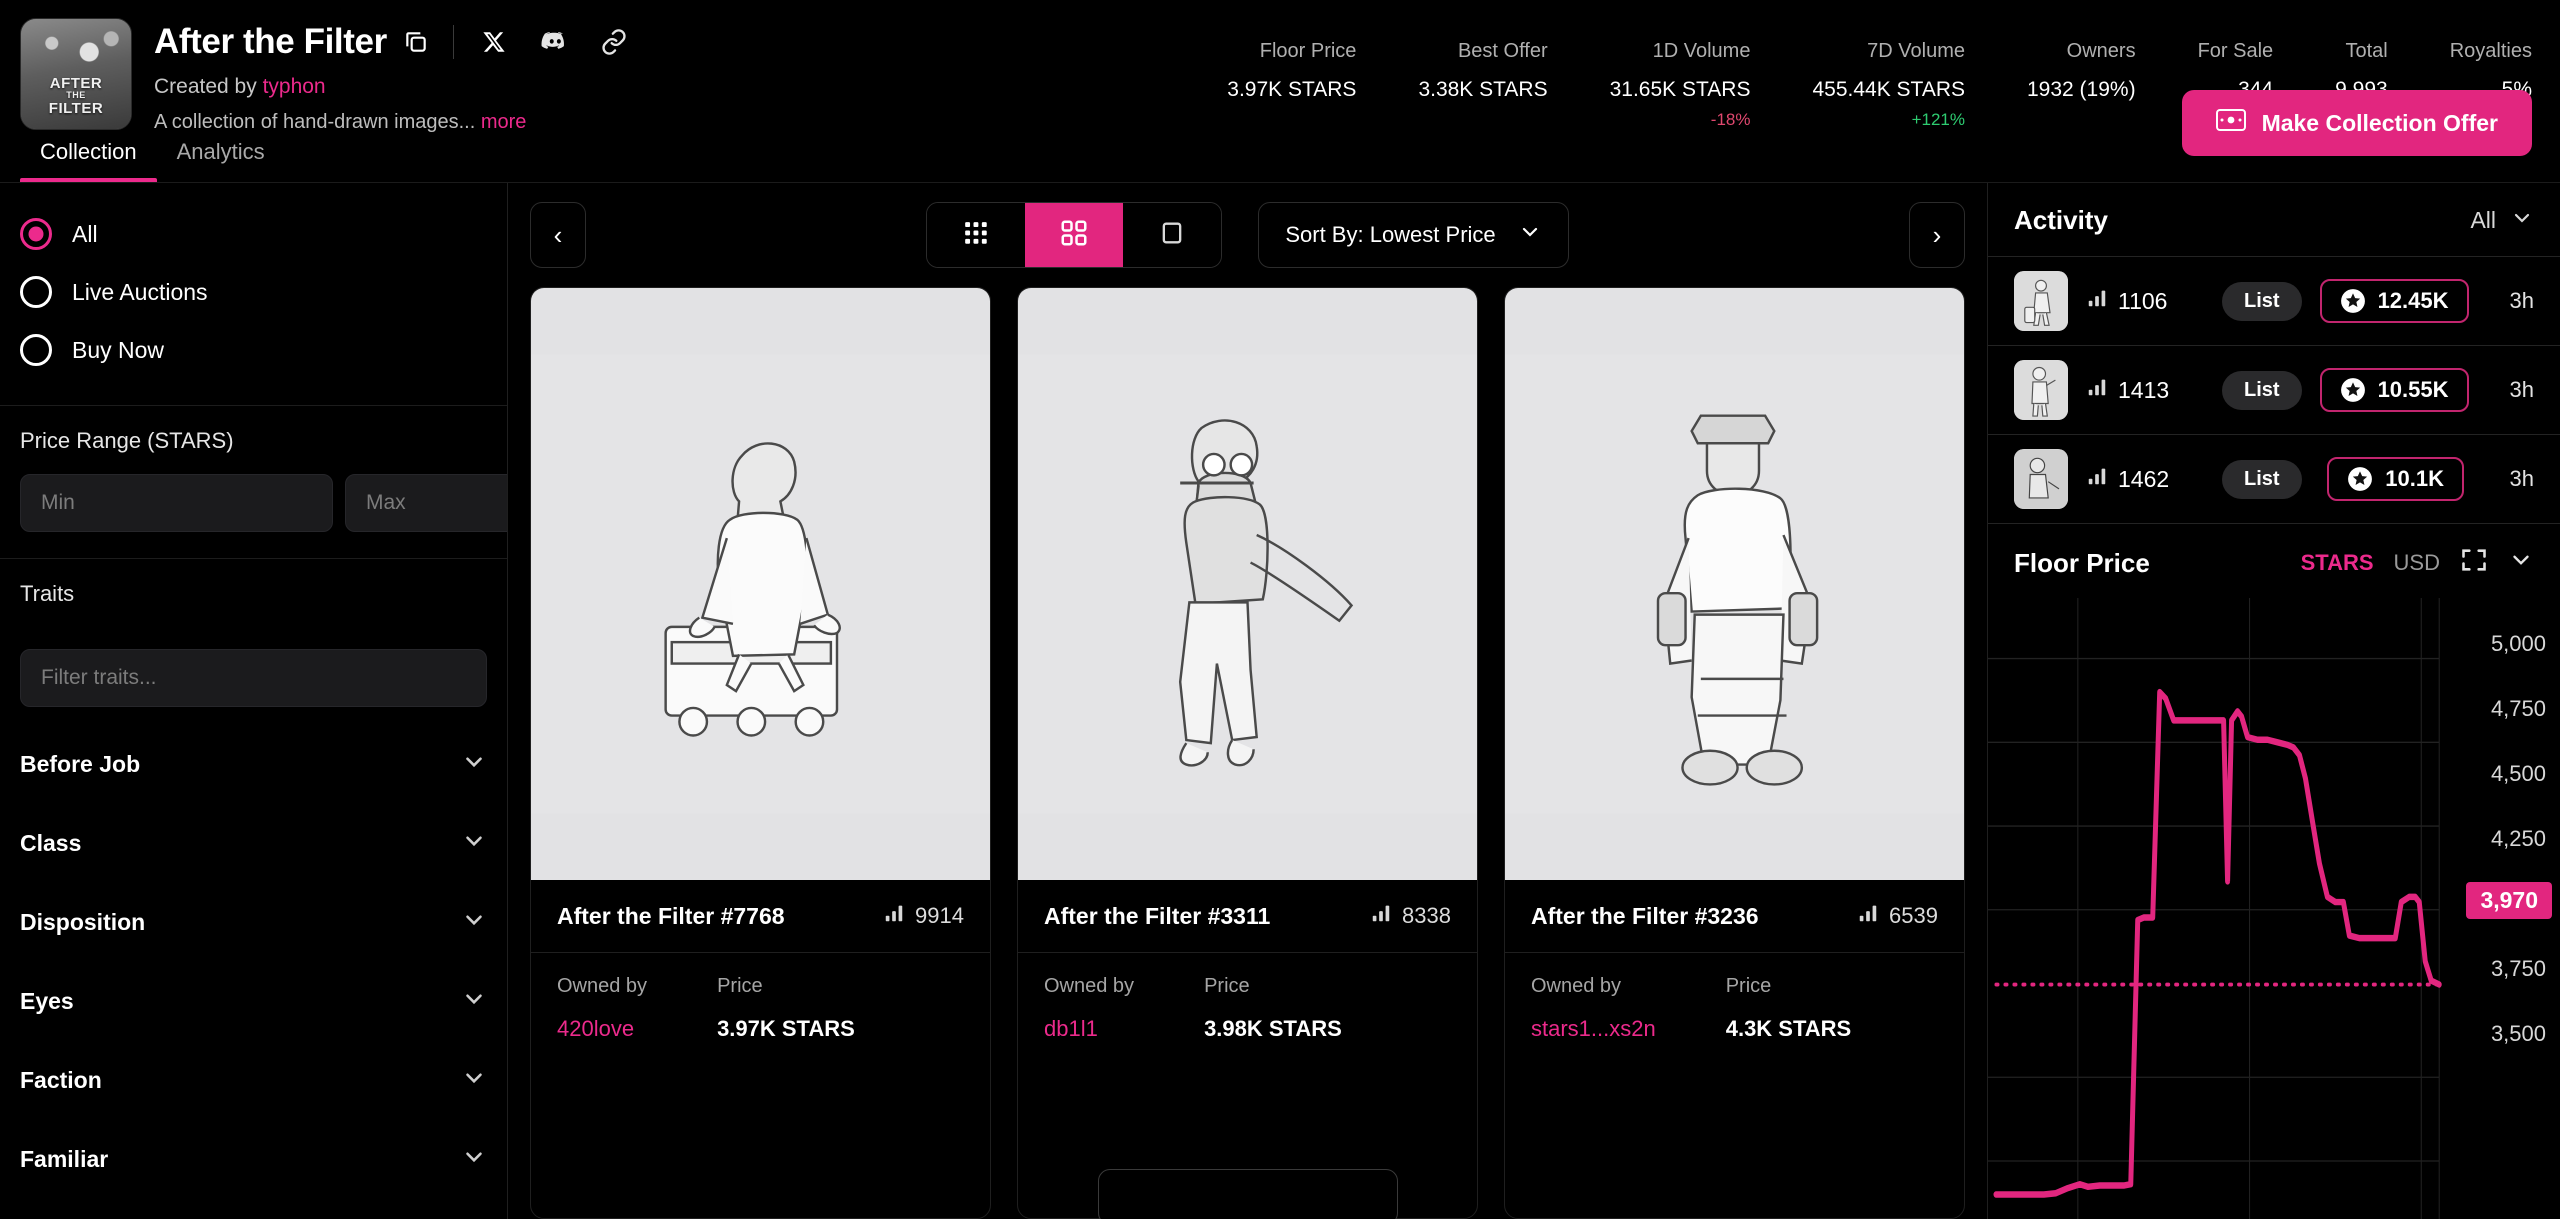  I want to click on price-range-group: Price Range (STARS), so click(253, 482).